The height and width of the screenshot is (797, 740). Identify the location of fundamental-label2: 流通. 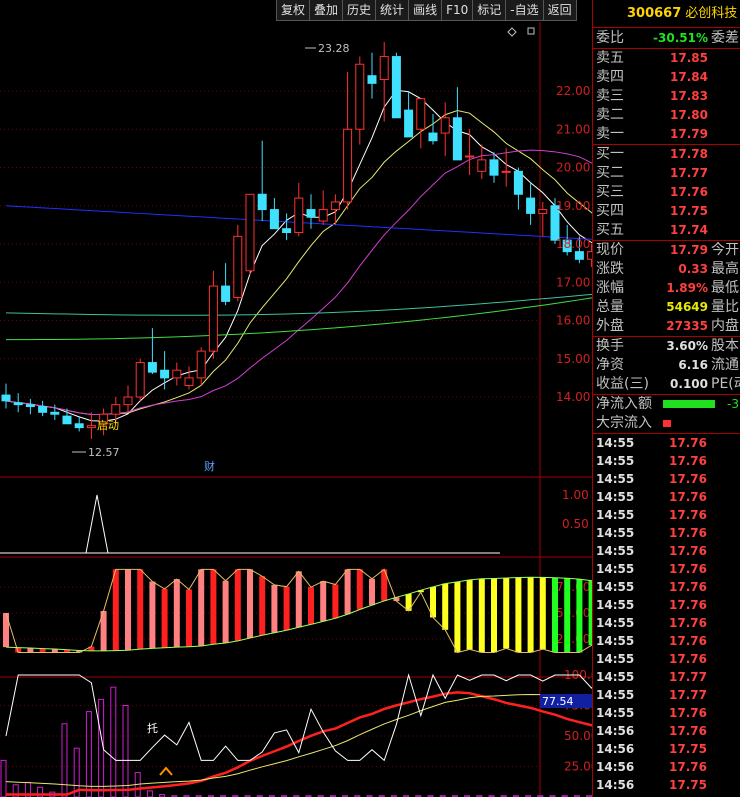
(725, 365).